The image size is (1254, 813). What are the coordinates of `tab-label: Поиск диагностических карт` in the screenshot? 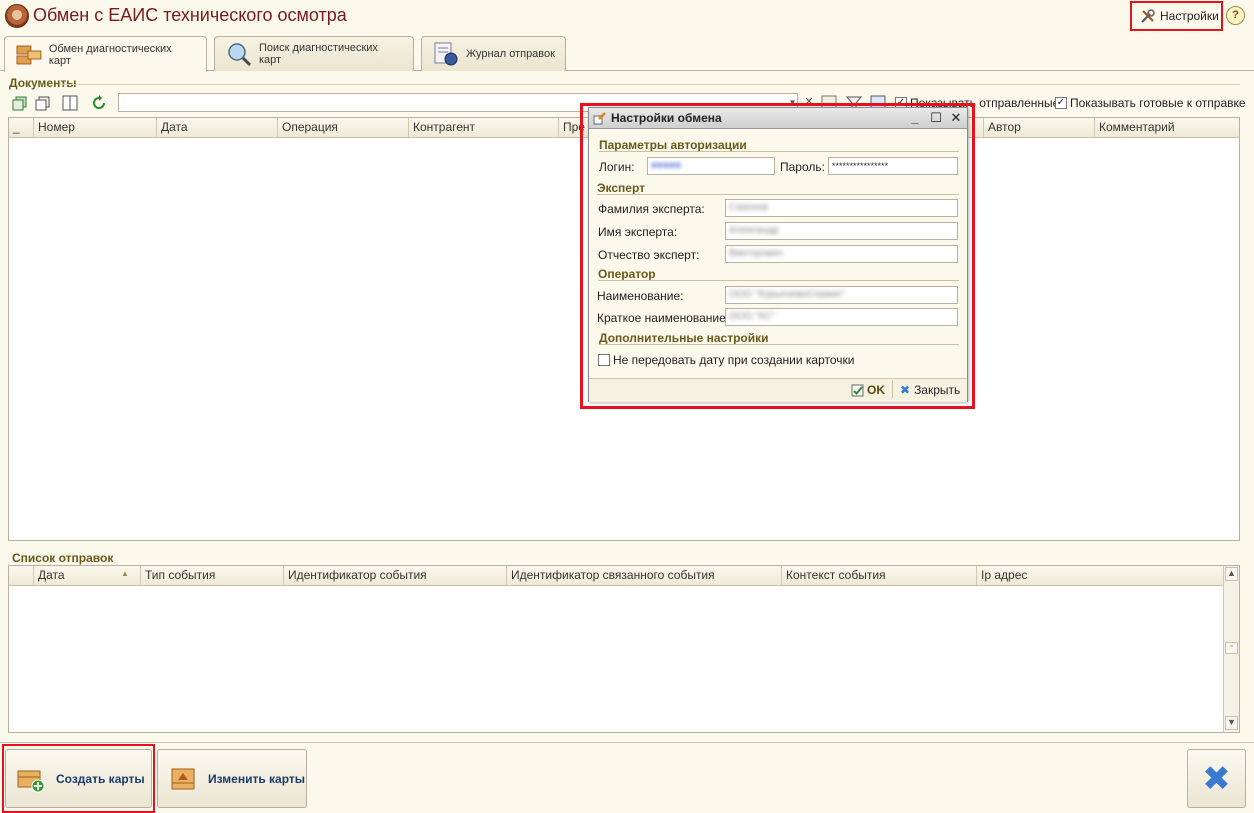 It's located at (318, 54).